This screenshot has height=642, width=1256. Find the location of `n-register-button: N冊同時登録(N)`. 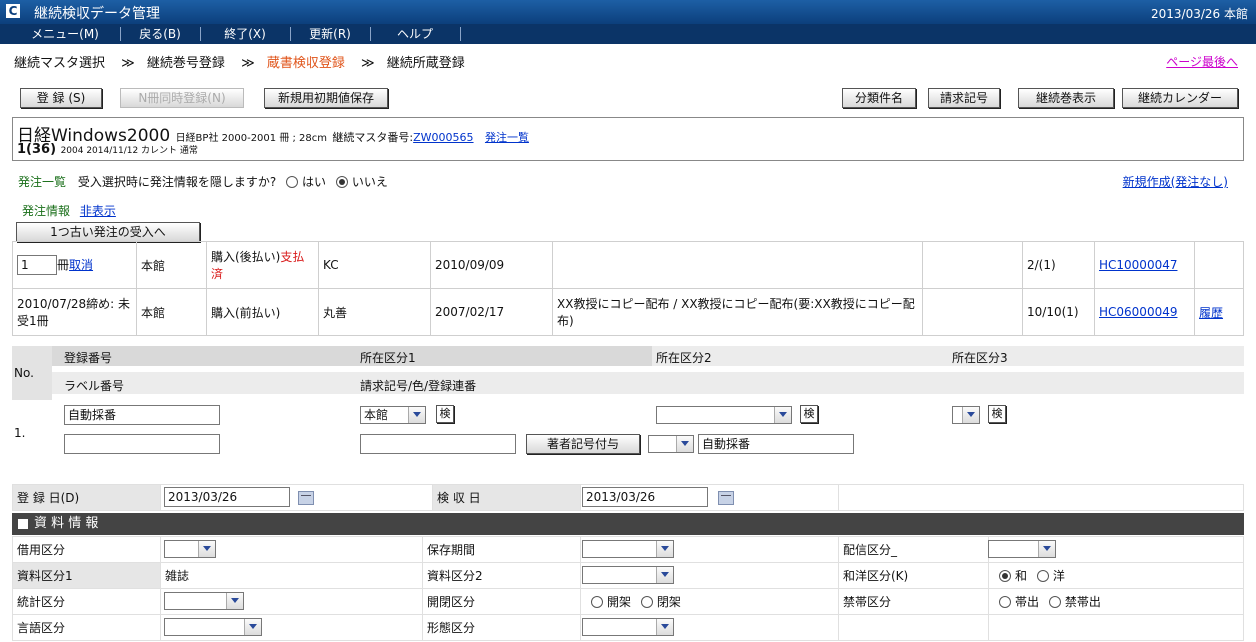

n-register-button: N冊同時登録(N) is located at coordinates (182, 98).